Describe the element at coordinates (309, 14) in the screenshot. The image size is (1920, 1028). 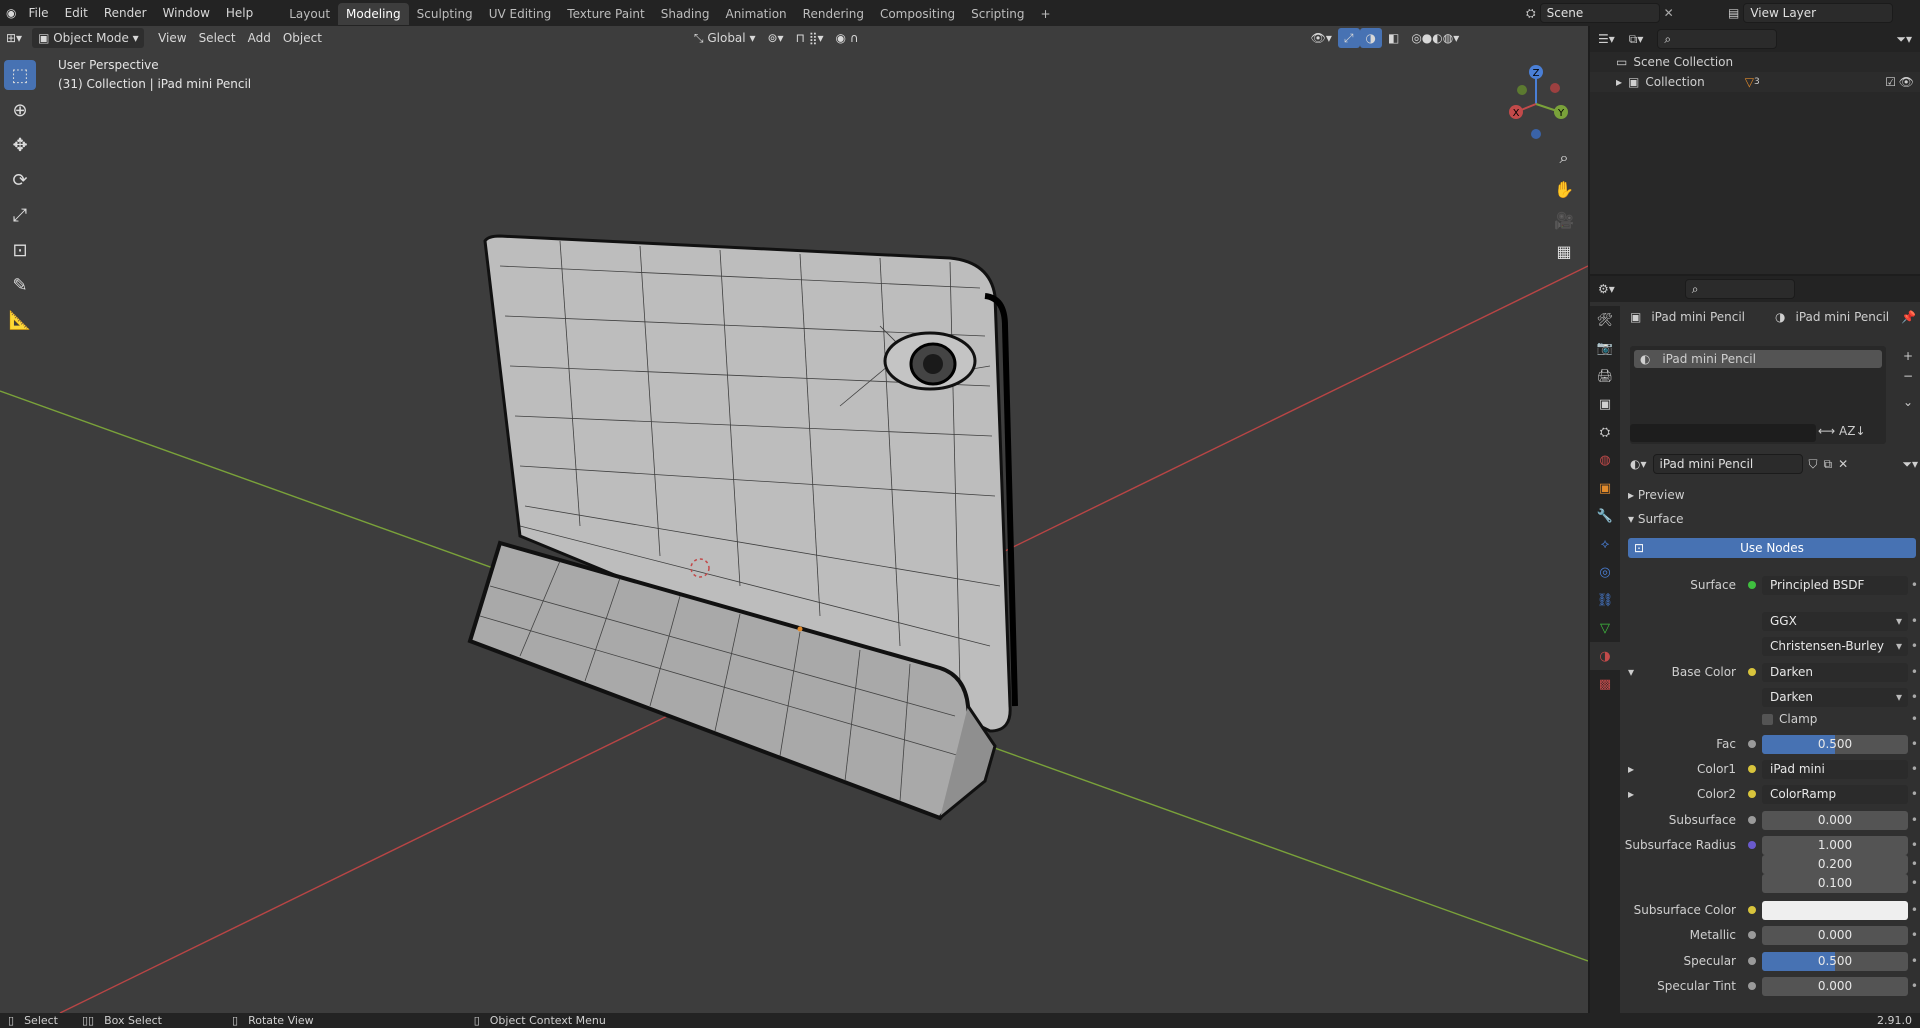
I see `tab-layout: Layout` at that location.